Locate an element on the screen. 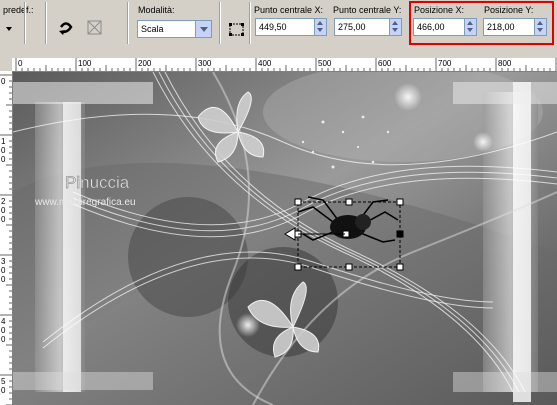 This screenshot has width=557, height=405. ruler-v-label: 5 is located at coordinates (3, 381).